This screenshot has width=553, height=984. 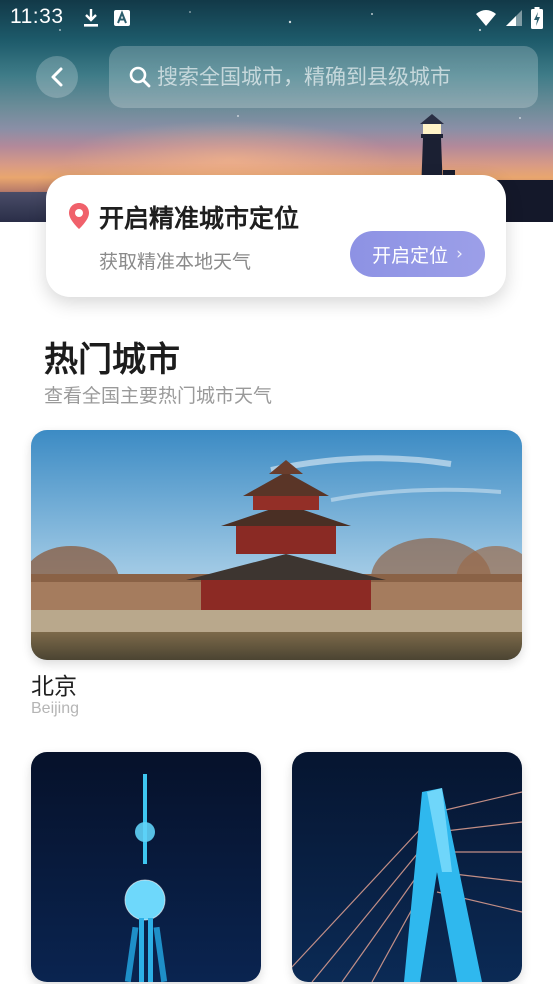 I want to click on hot-cities-subtitle: 查看全国主要热门城市天气, so click(x=158, y=396).